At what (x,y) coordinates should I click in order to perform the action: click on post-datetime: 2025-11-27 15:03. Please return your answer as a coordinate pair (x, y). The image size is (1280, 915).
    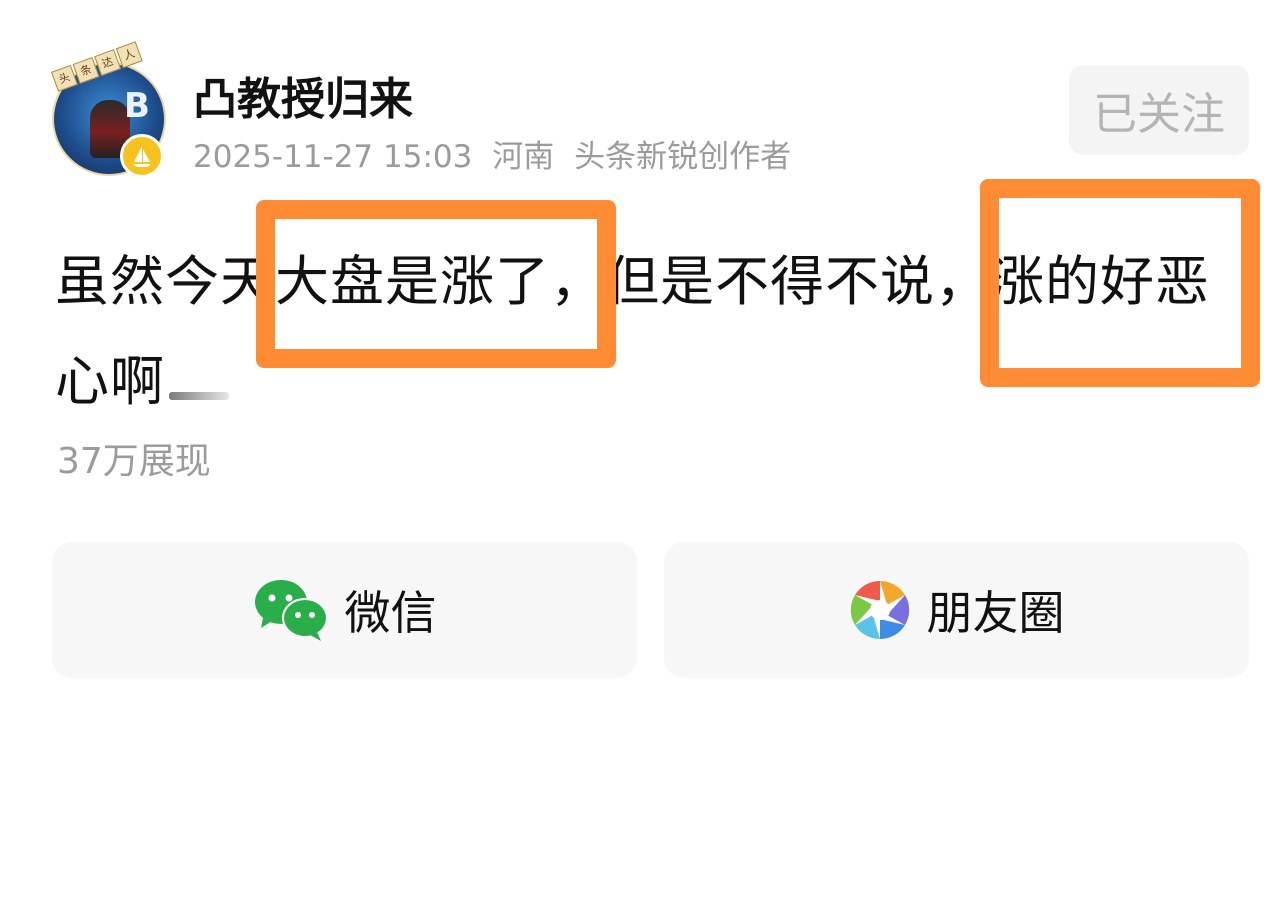
    Looking at the image, I should click on (333, 157).